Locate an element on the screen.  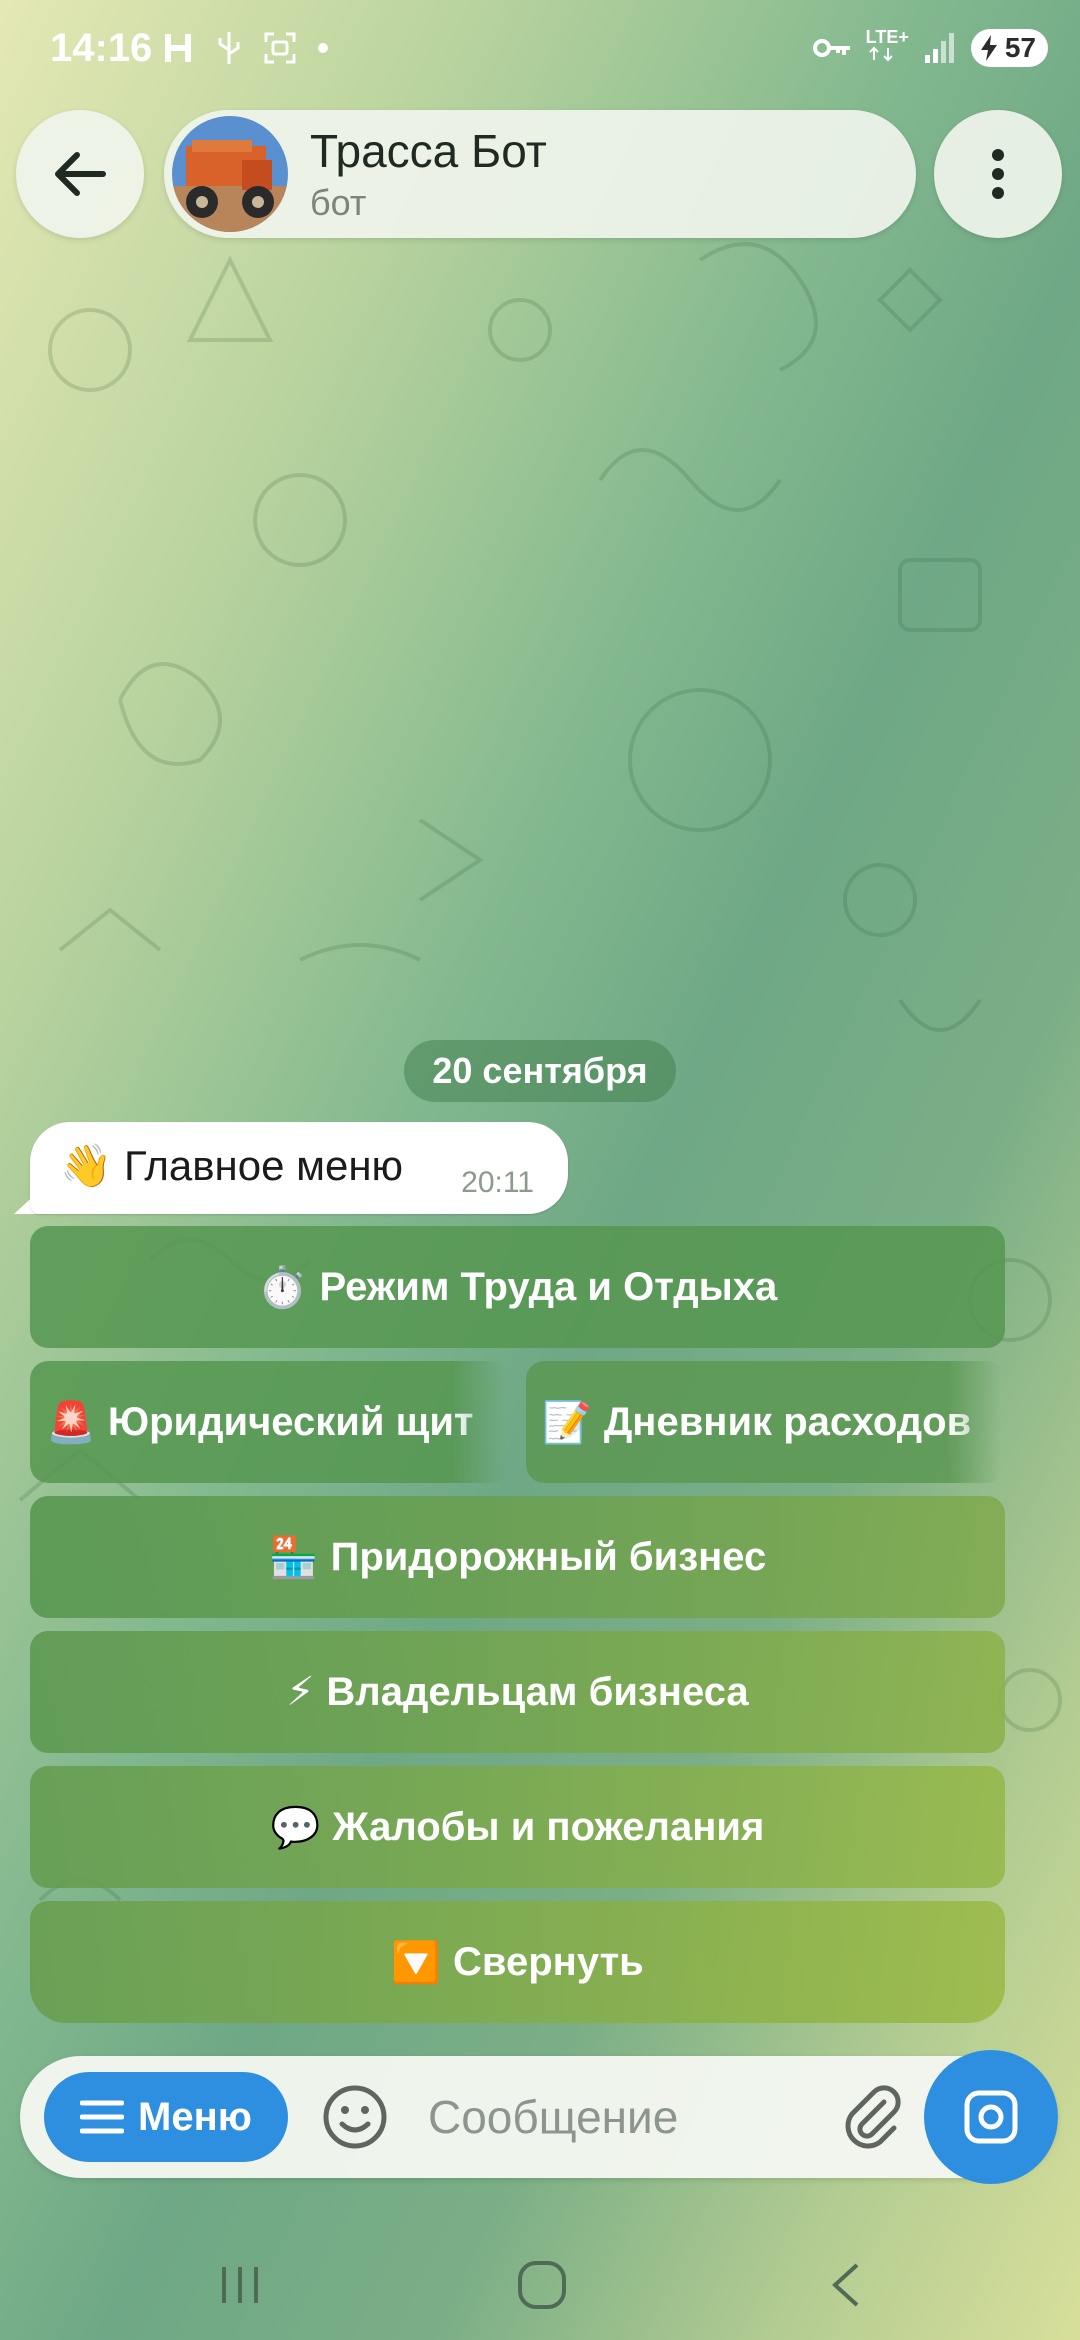
keyboard-button-legal-shield: 🚨 Юридический щит is located at coordinates (270, 1422).